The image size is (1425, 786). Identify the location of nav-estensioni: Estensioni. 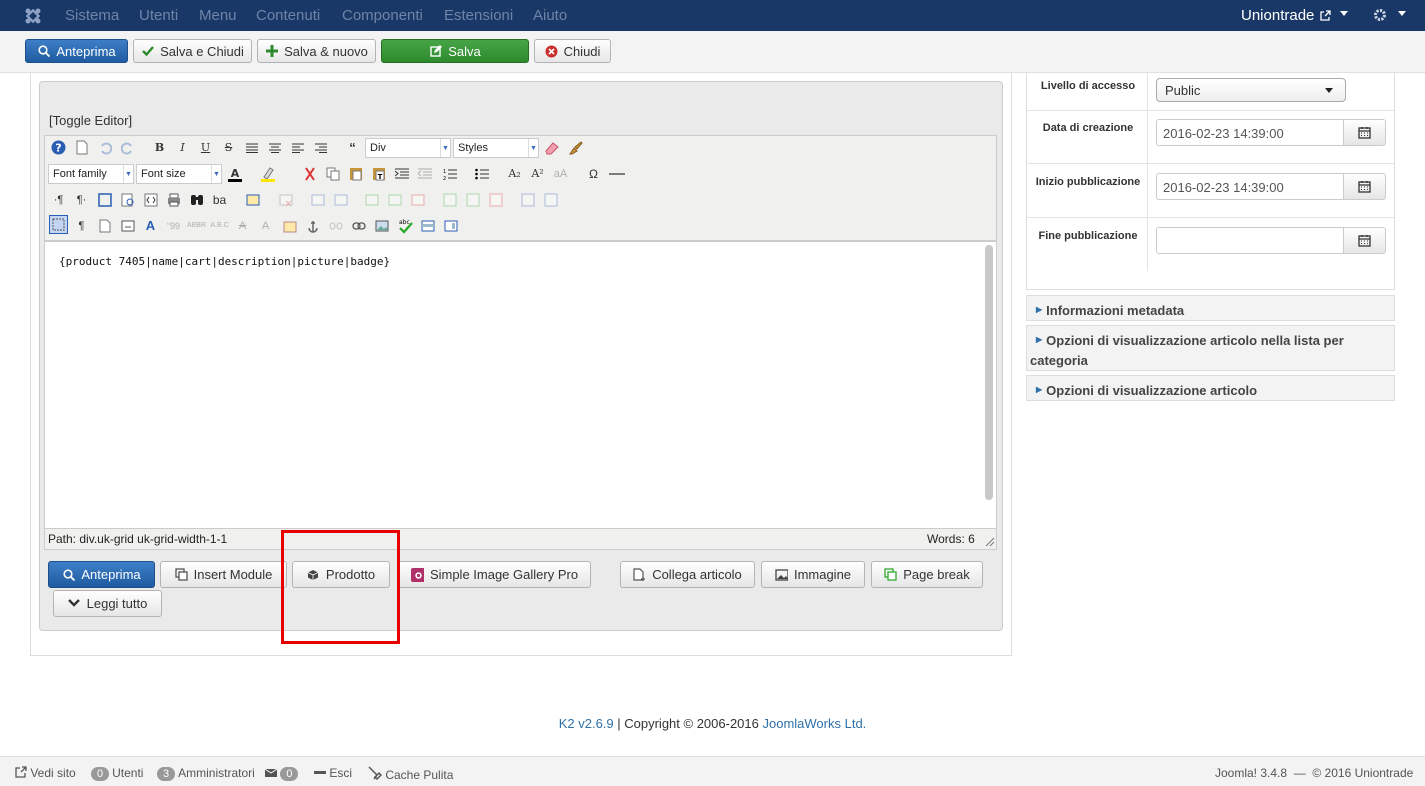
(478, 15).